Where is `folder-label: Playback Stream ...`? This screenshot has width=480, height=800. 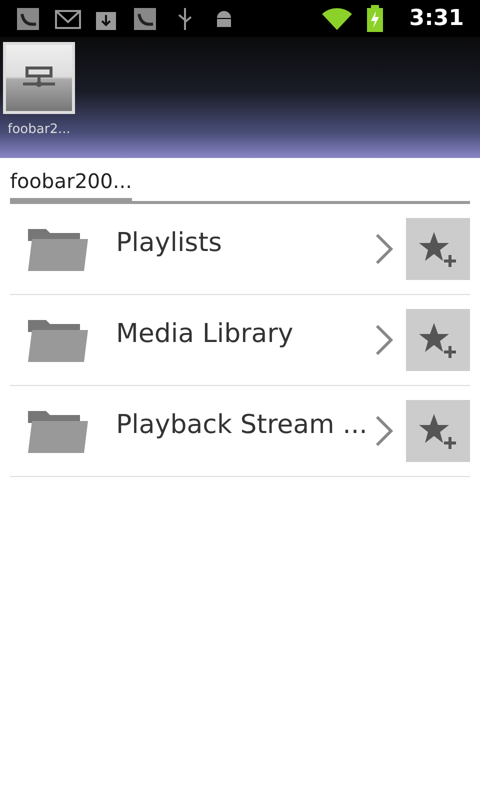
folder-label: Playback Stream ... is located at coordinates (242, 425).